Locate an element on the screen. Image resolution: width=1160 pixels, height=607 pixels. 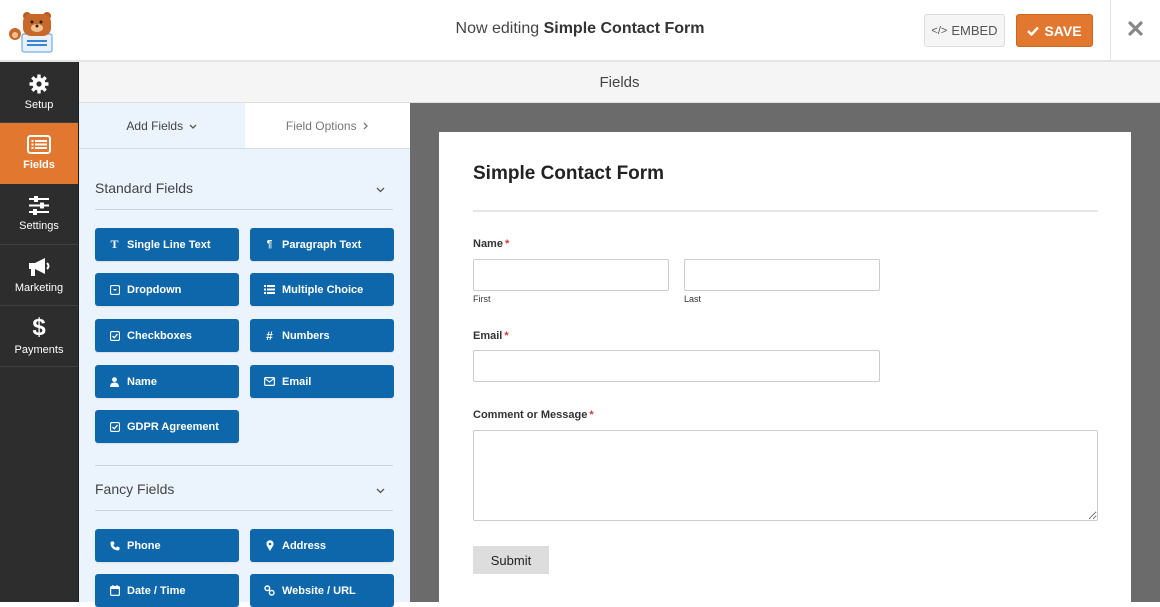
title-prefix: Now editing is located at coordinates (497, 28).